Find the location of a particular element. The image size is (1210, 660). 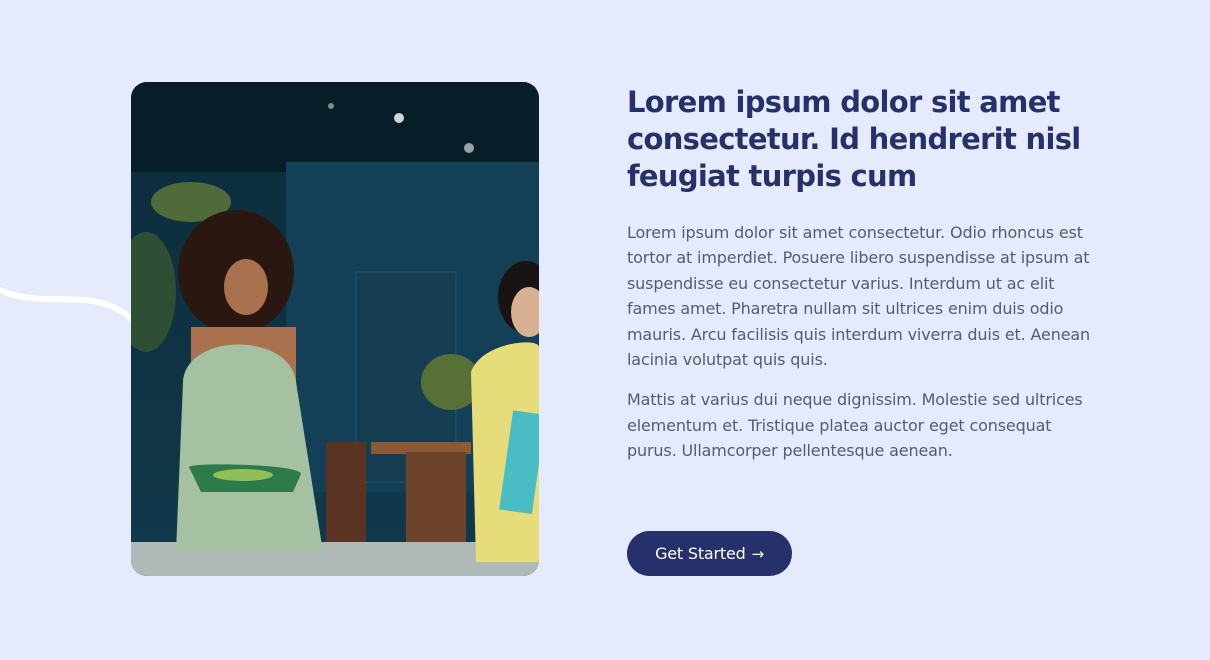

get-started-label: Get Started is located at coordinates (700, 553).